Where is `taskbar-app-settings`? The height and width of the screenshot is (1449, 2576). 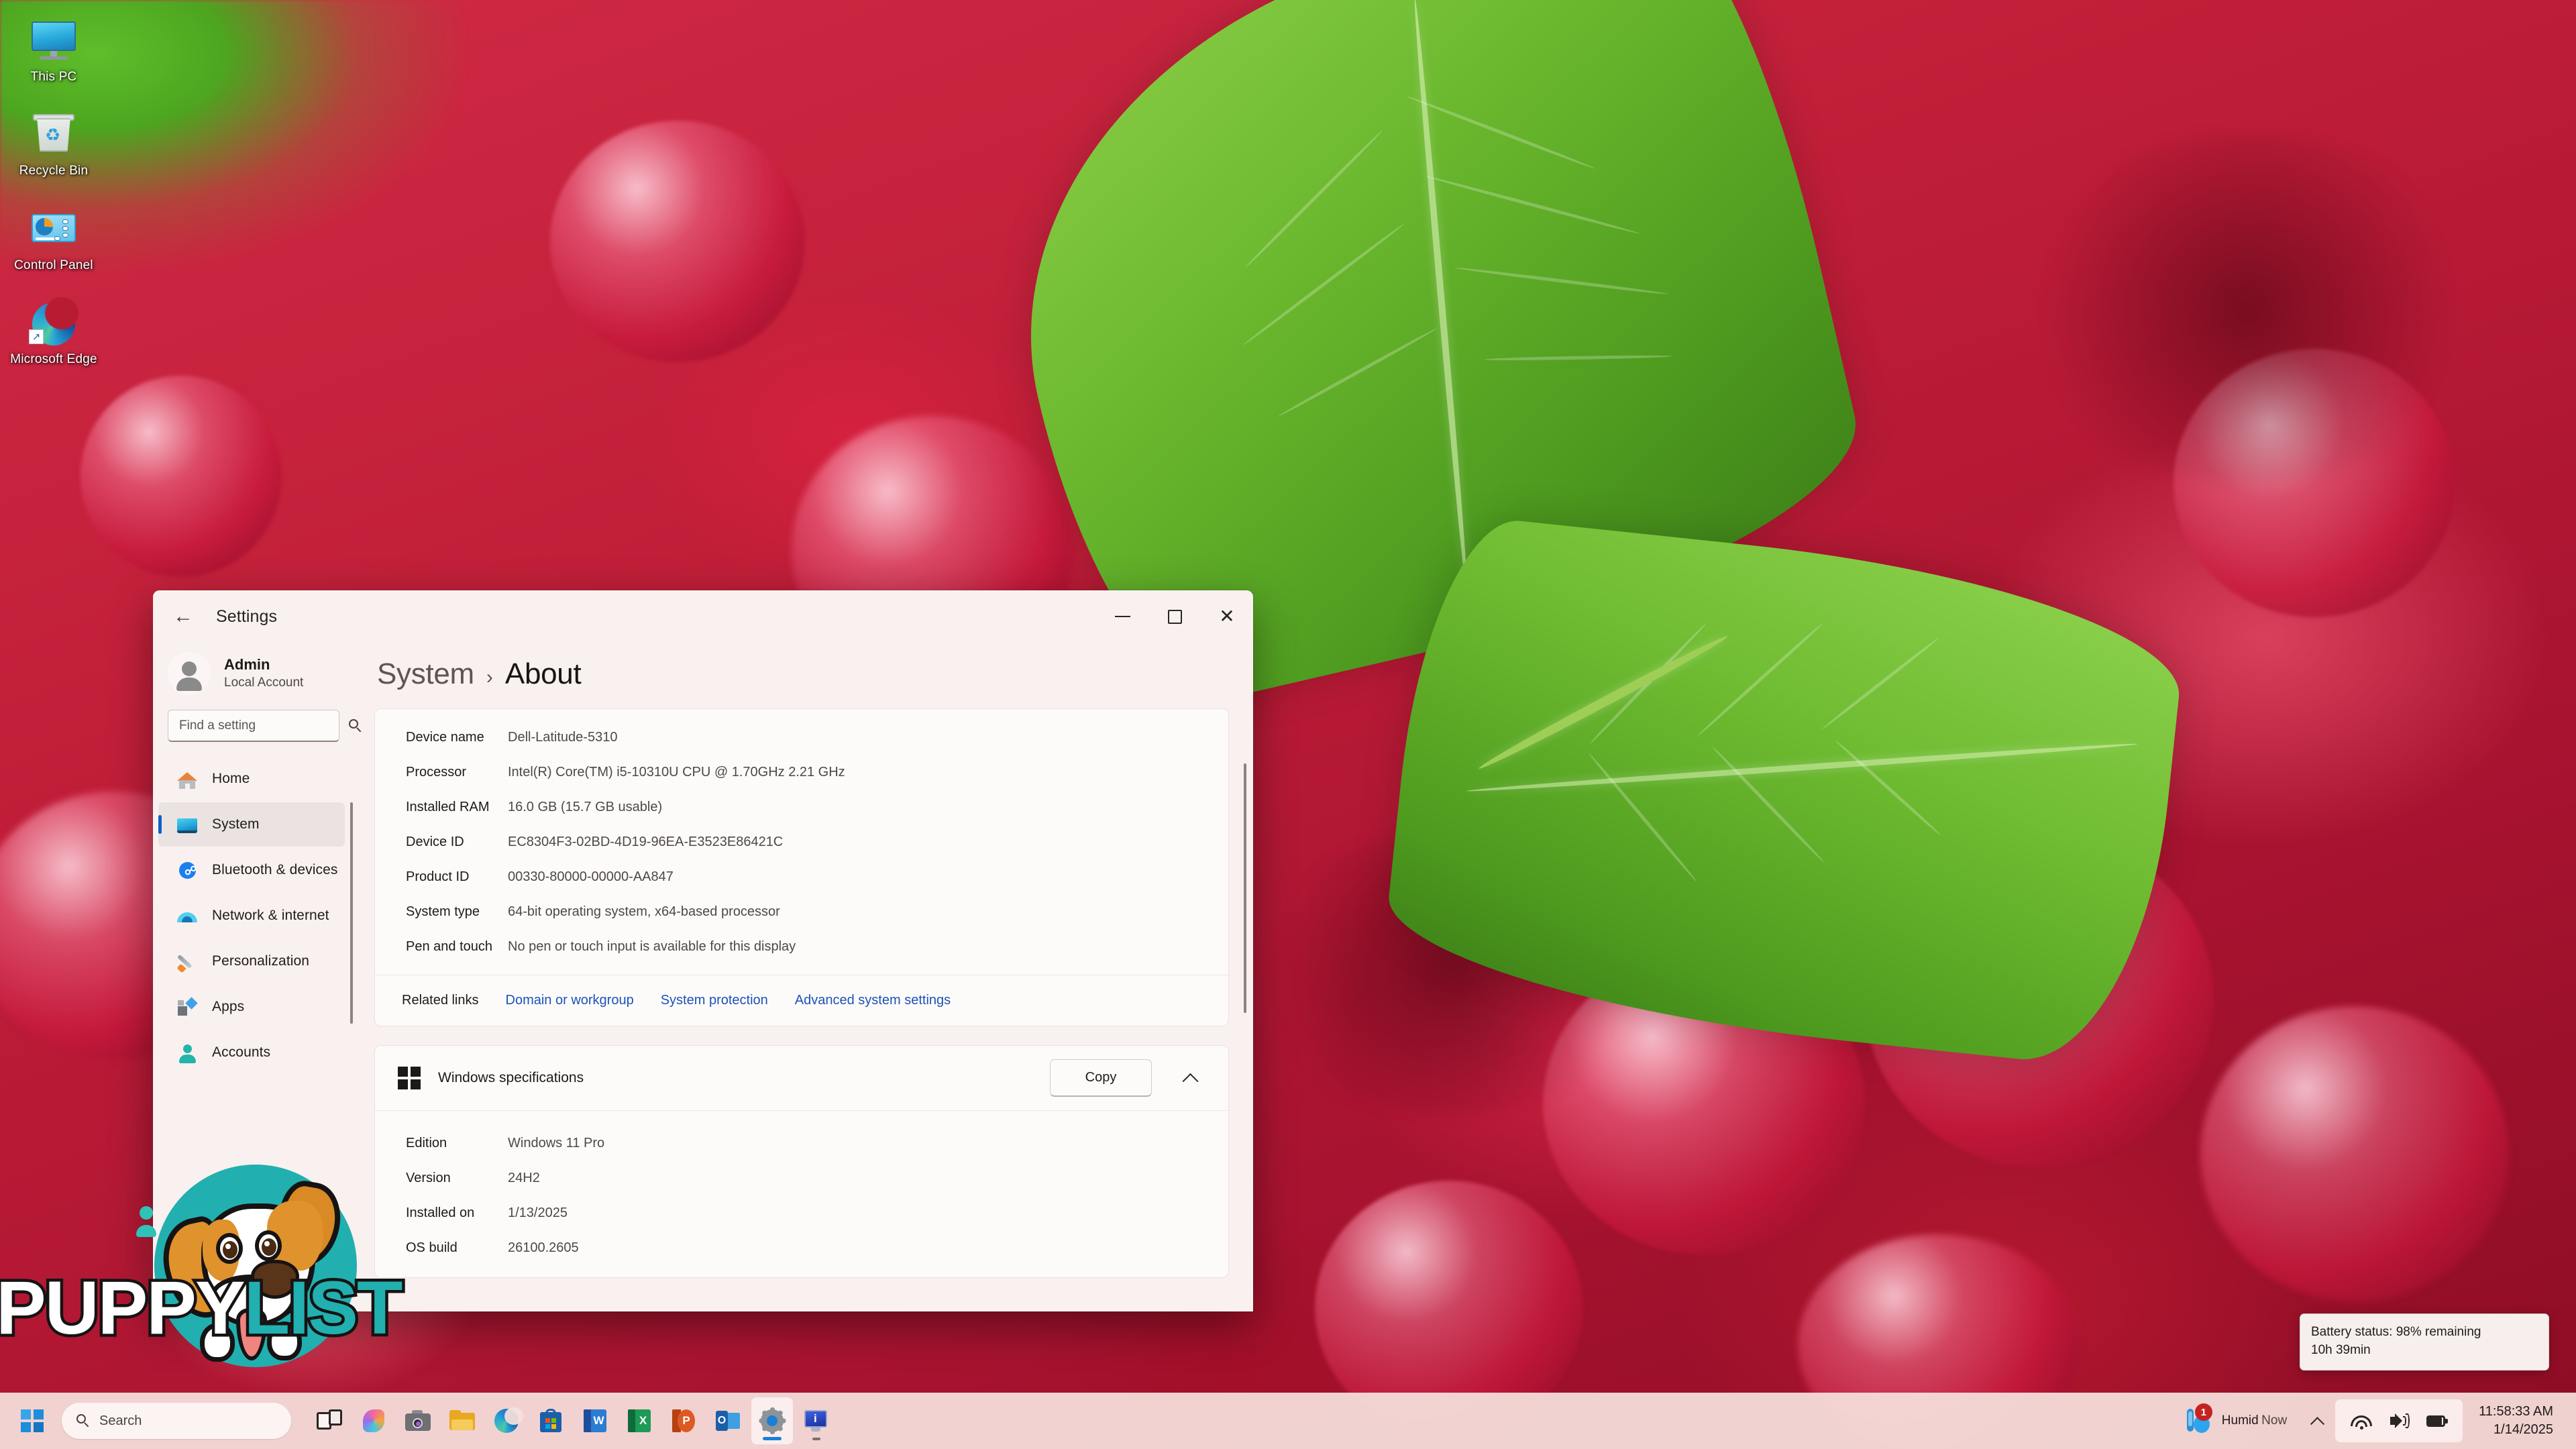
taskbar-app-settings is located at coordinates (772, 1420).